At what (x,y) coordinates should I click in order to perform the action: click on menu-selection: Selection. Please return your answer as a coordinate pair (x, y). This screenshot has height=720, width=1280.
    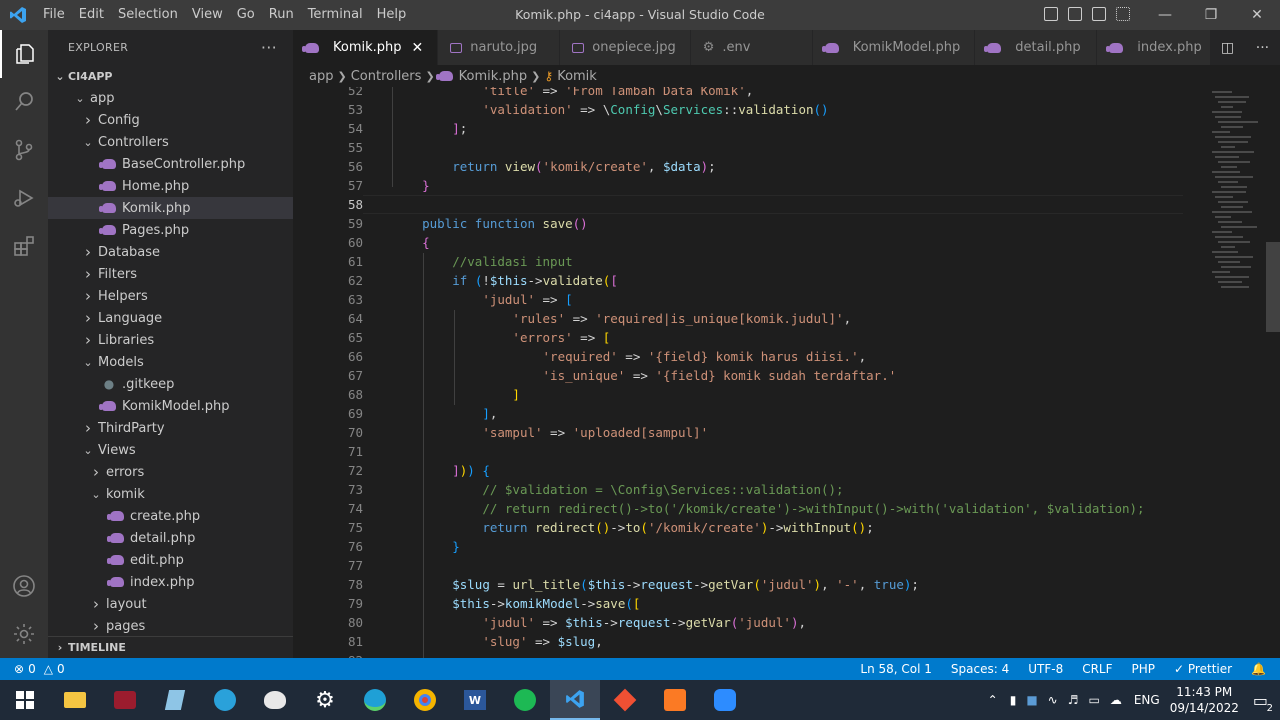
    Looking at the image, I should click on (148, 15).